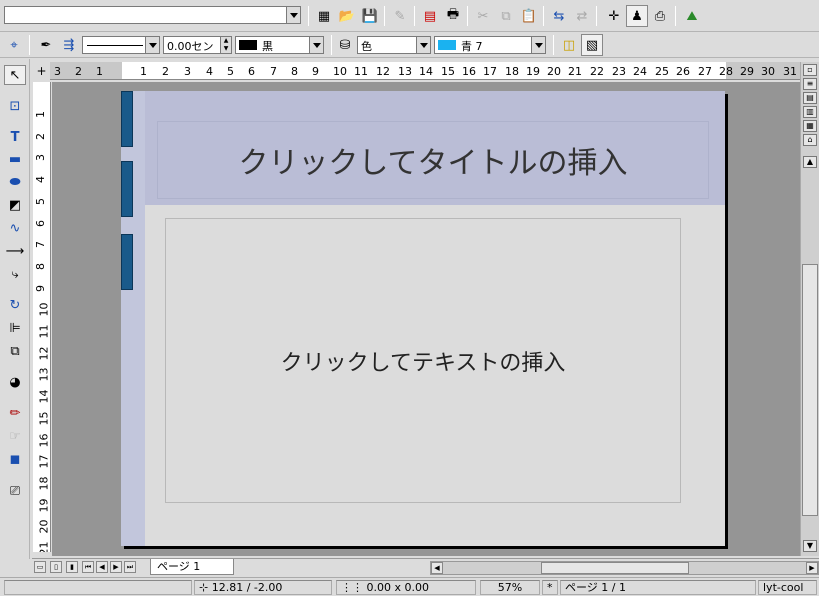  I want to click on edit-icon: ✎, so click(400, 16).